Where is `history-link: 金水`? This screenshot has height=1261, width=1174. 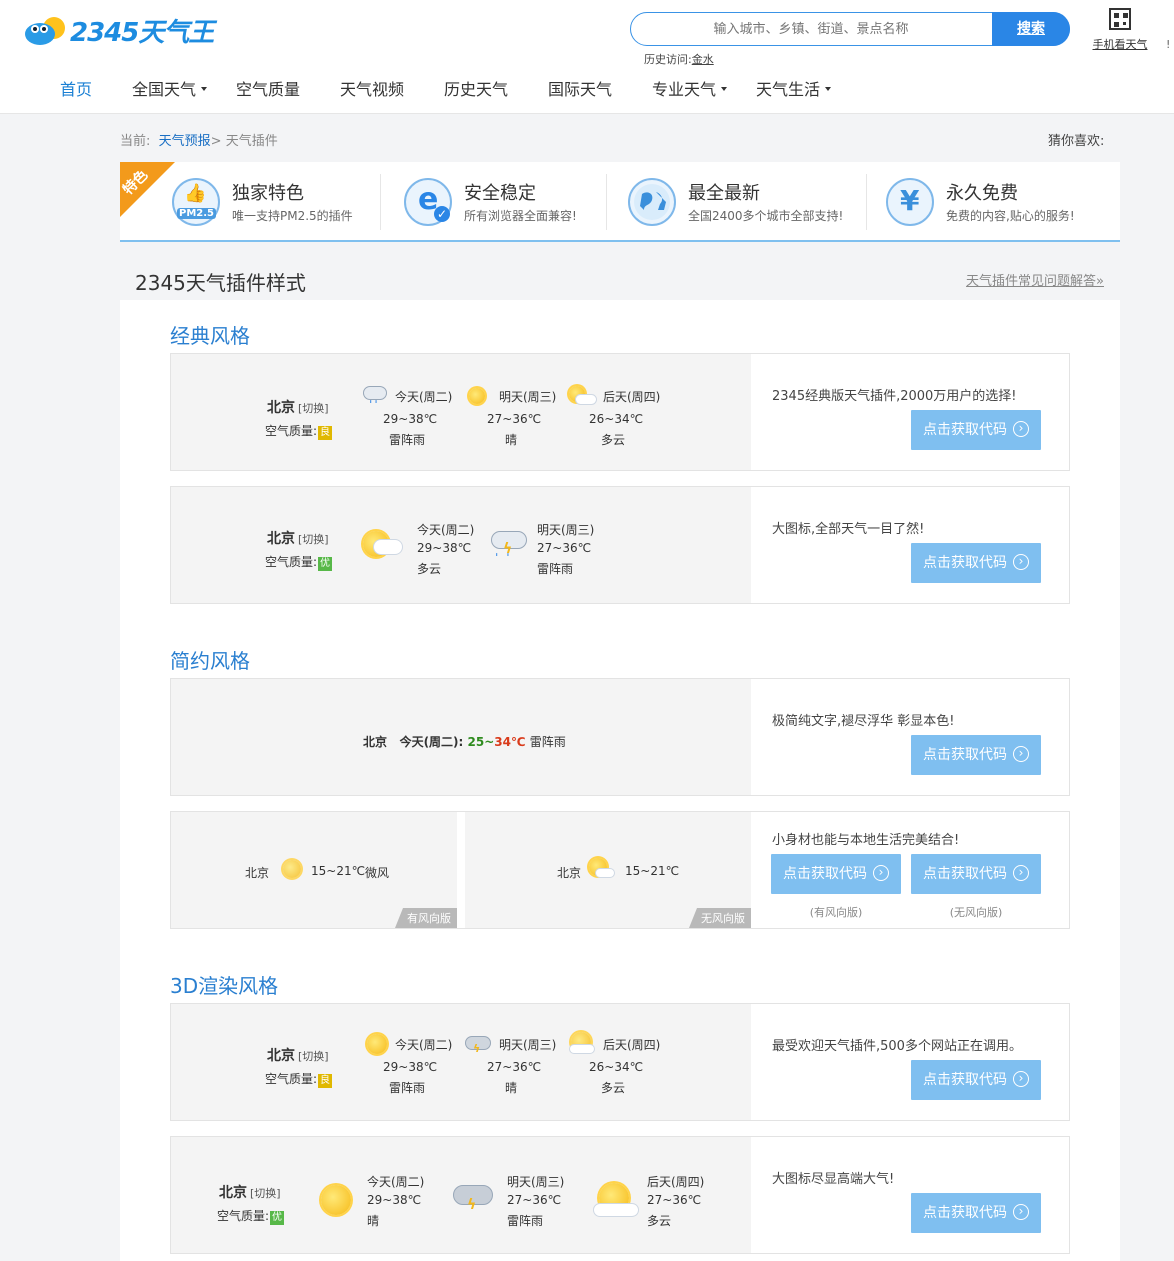 history-link: 金水 is located at coordinates (703, 59).